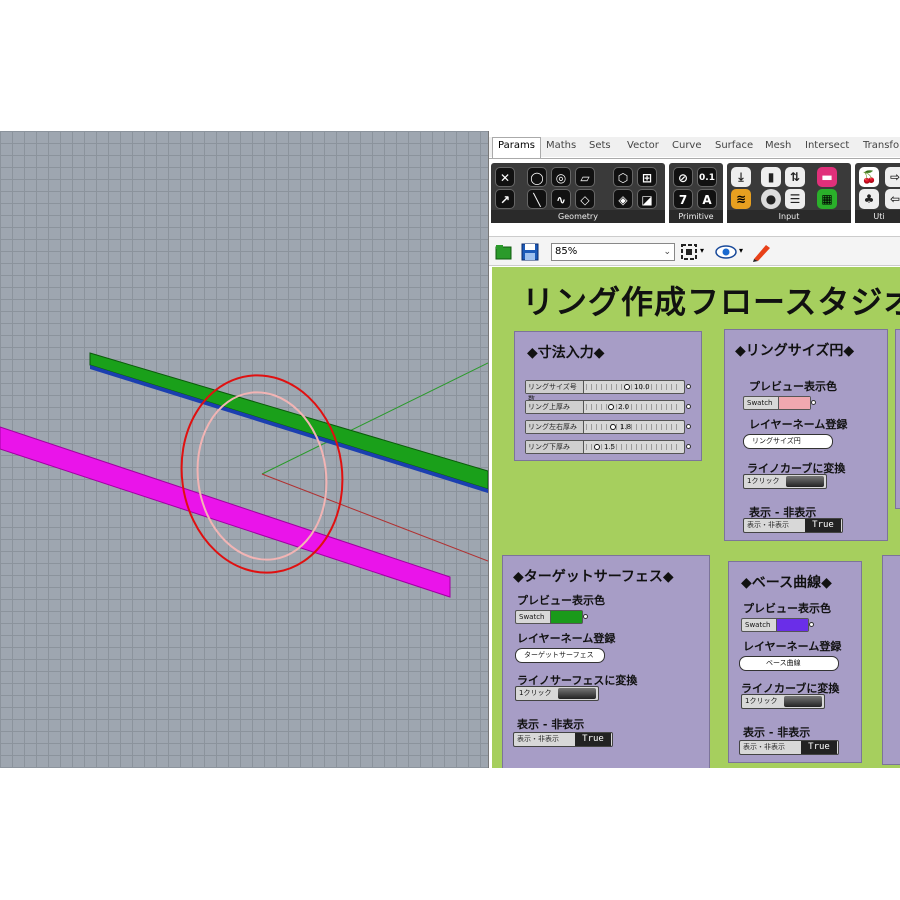 The height and width of the screenshot is (900, 900). Describe the element at coordinates (530, 252) in the screenshot. I see `save-icon` at that location.